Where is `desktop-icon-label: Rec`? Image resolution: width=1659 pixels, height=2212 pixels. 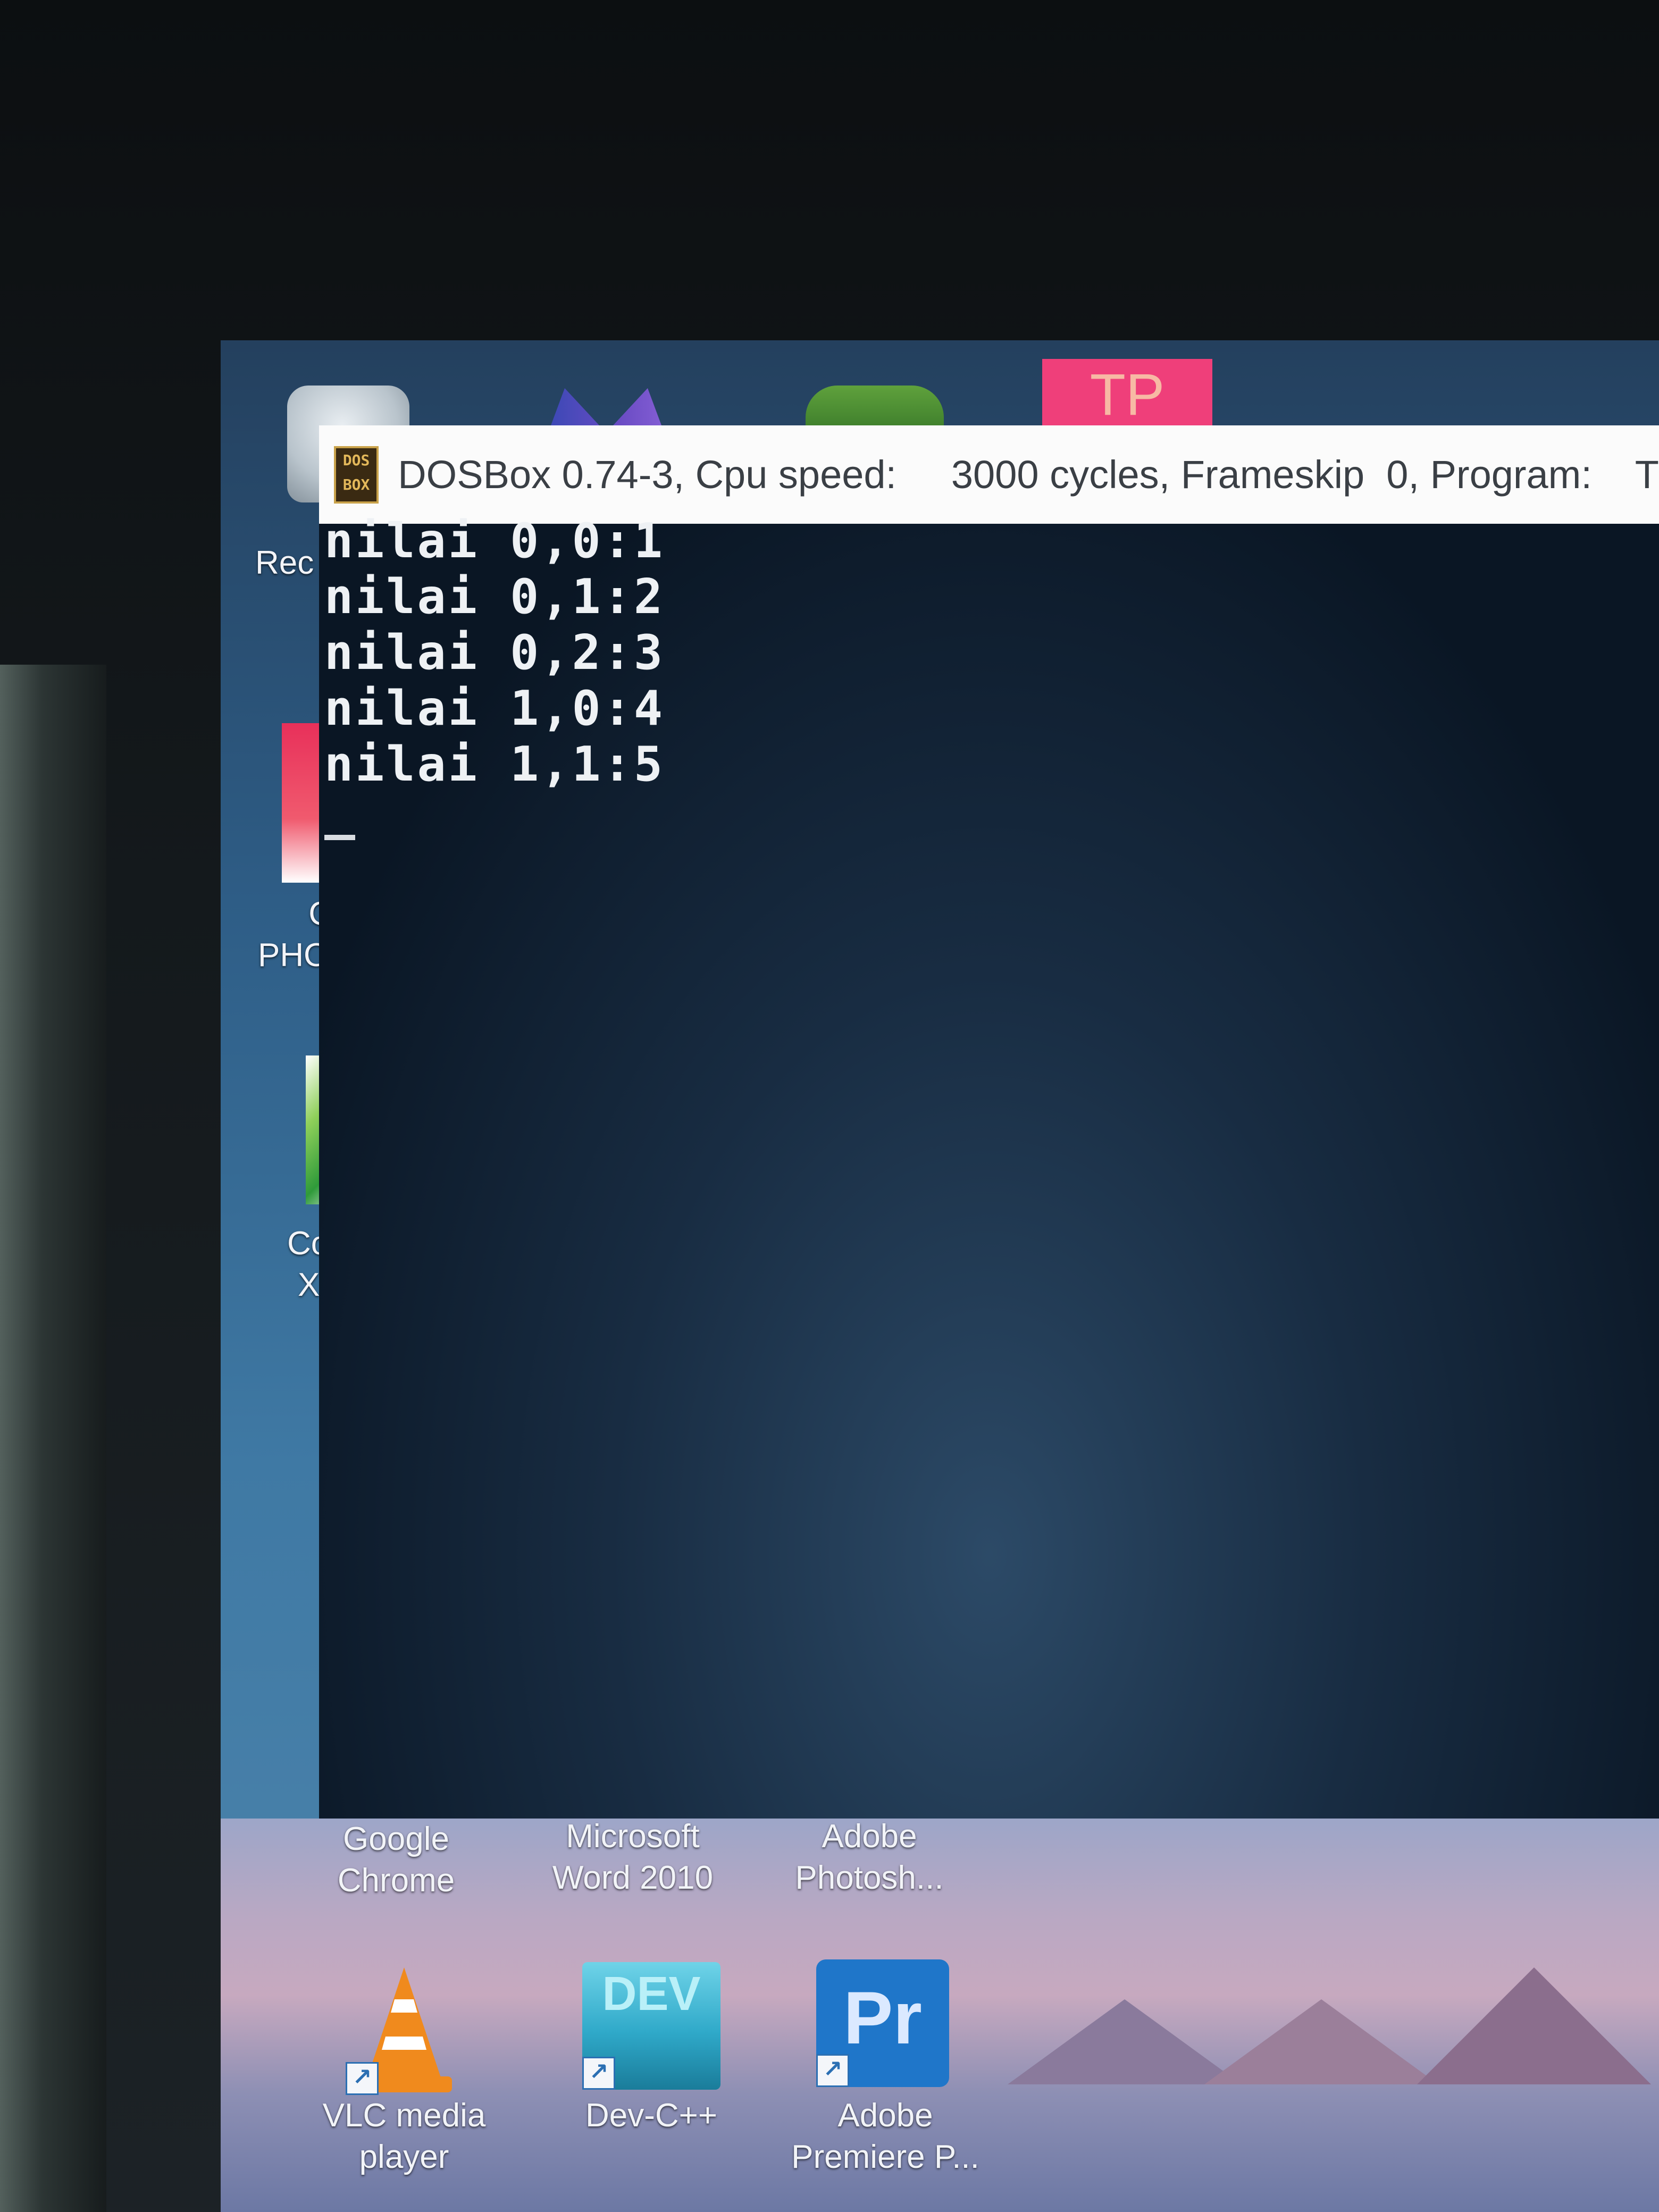 desktop-icon-label: Rec is located at coordinates (284, 562).